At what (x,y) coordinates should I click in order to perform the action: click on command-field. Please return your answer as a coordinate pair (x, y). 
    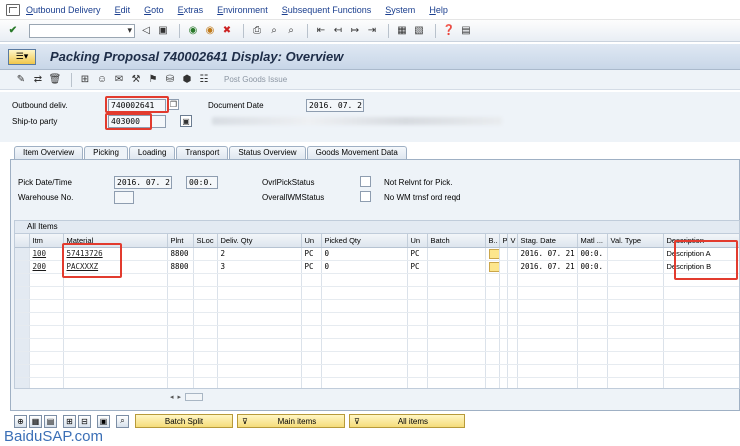
    Looking at the image, I should click on (82, 30).